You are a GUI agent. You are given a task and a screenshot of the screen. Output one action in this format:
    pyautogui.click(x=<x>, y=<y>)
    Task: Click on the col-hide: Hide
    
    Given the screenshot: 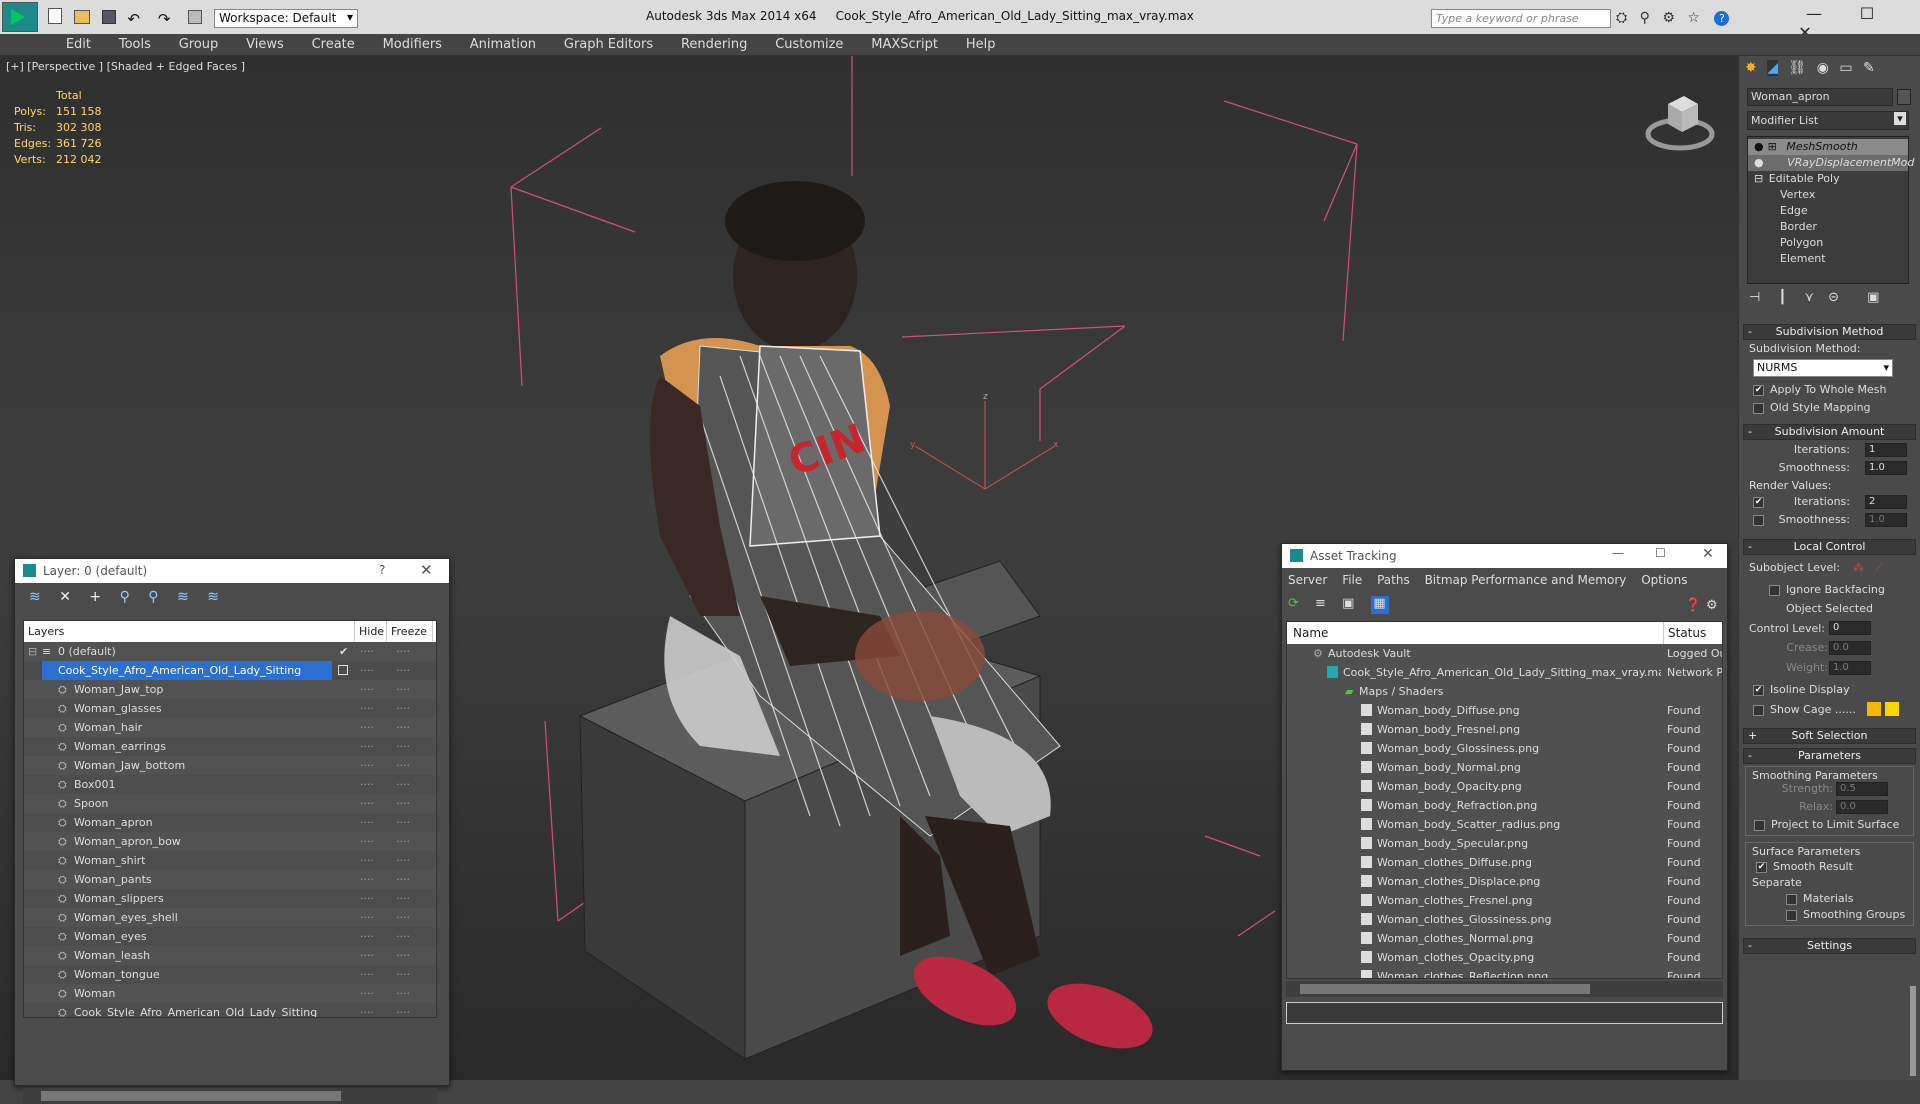 What is the action you would take?
    pyautogui.click(x=369, y=631)
    